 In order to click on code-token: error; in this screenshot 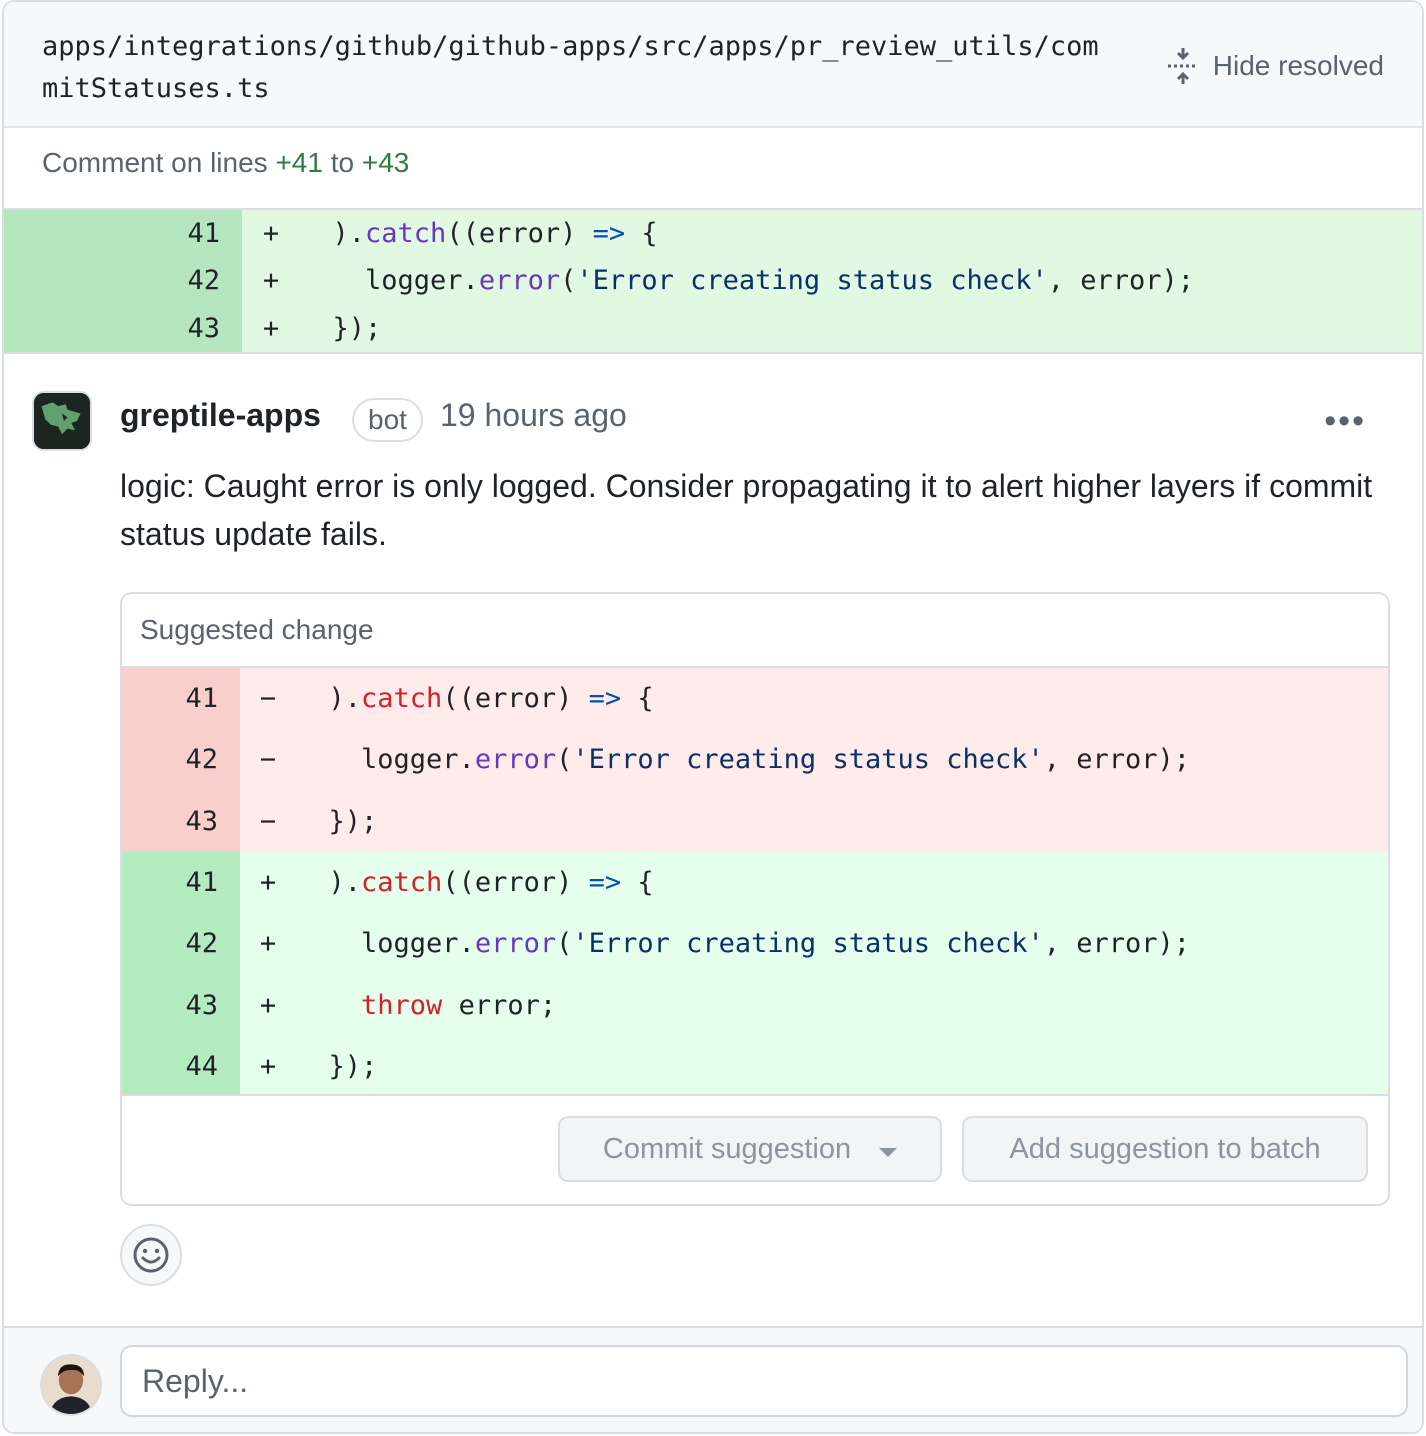, I will do `click(499, 1005)`.